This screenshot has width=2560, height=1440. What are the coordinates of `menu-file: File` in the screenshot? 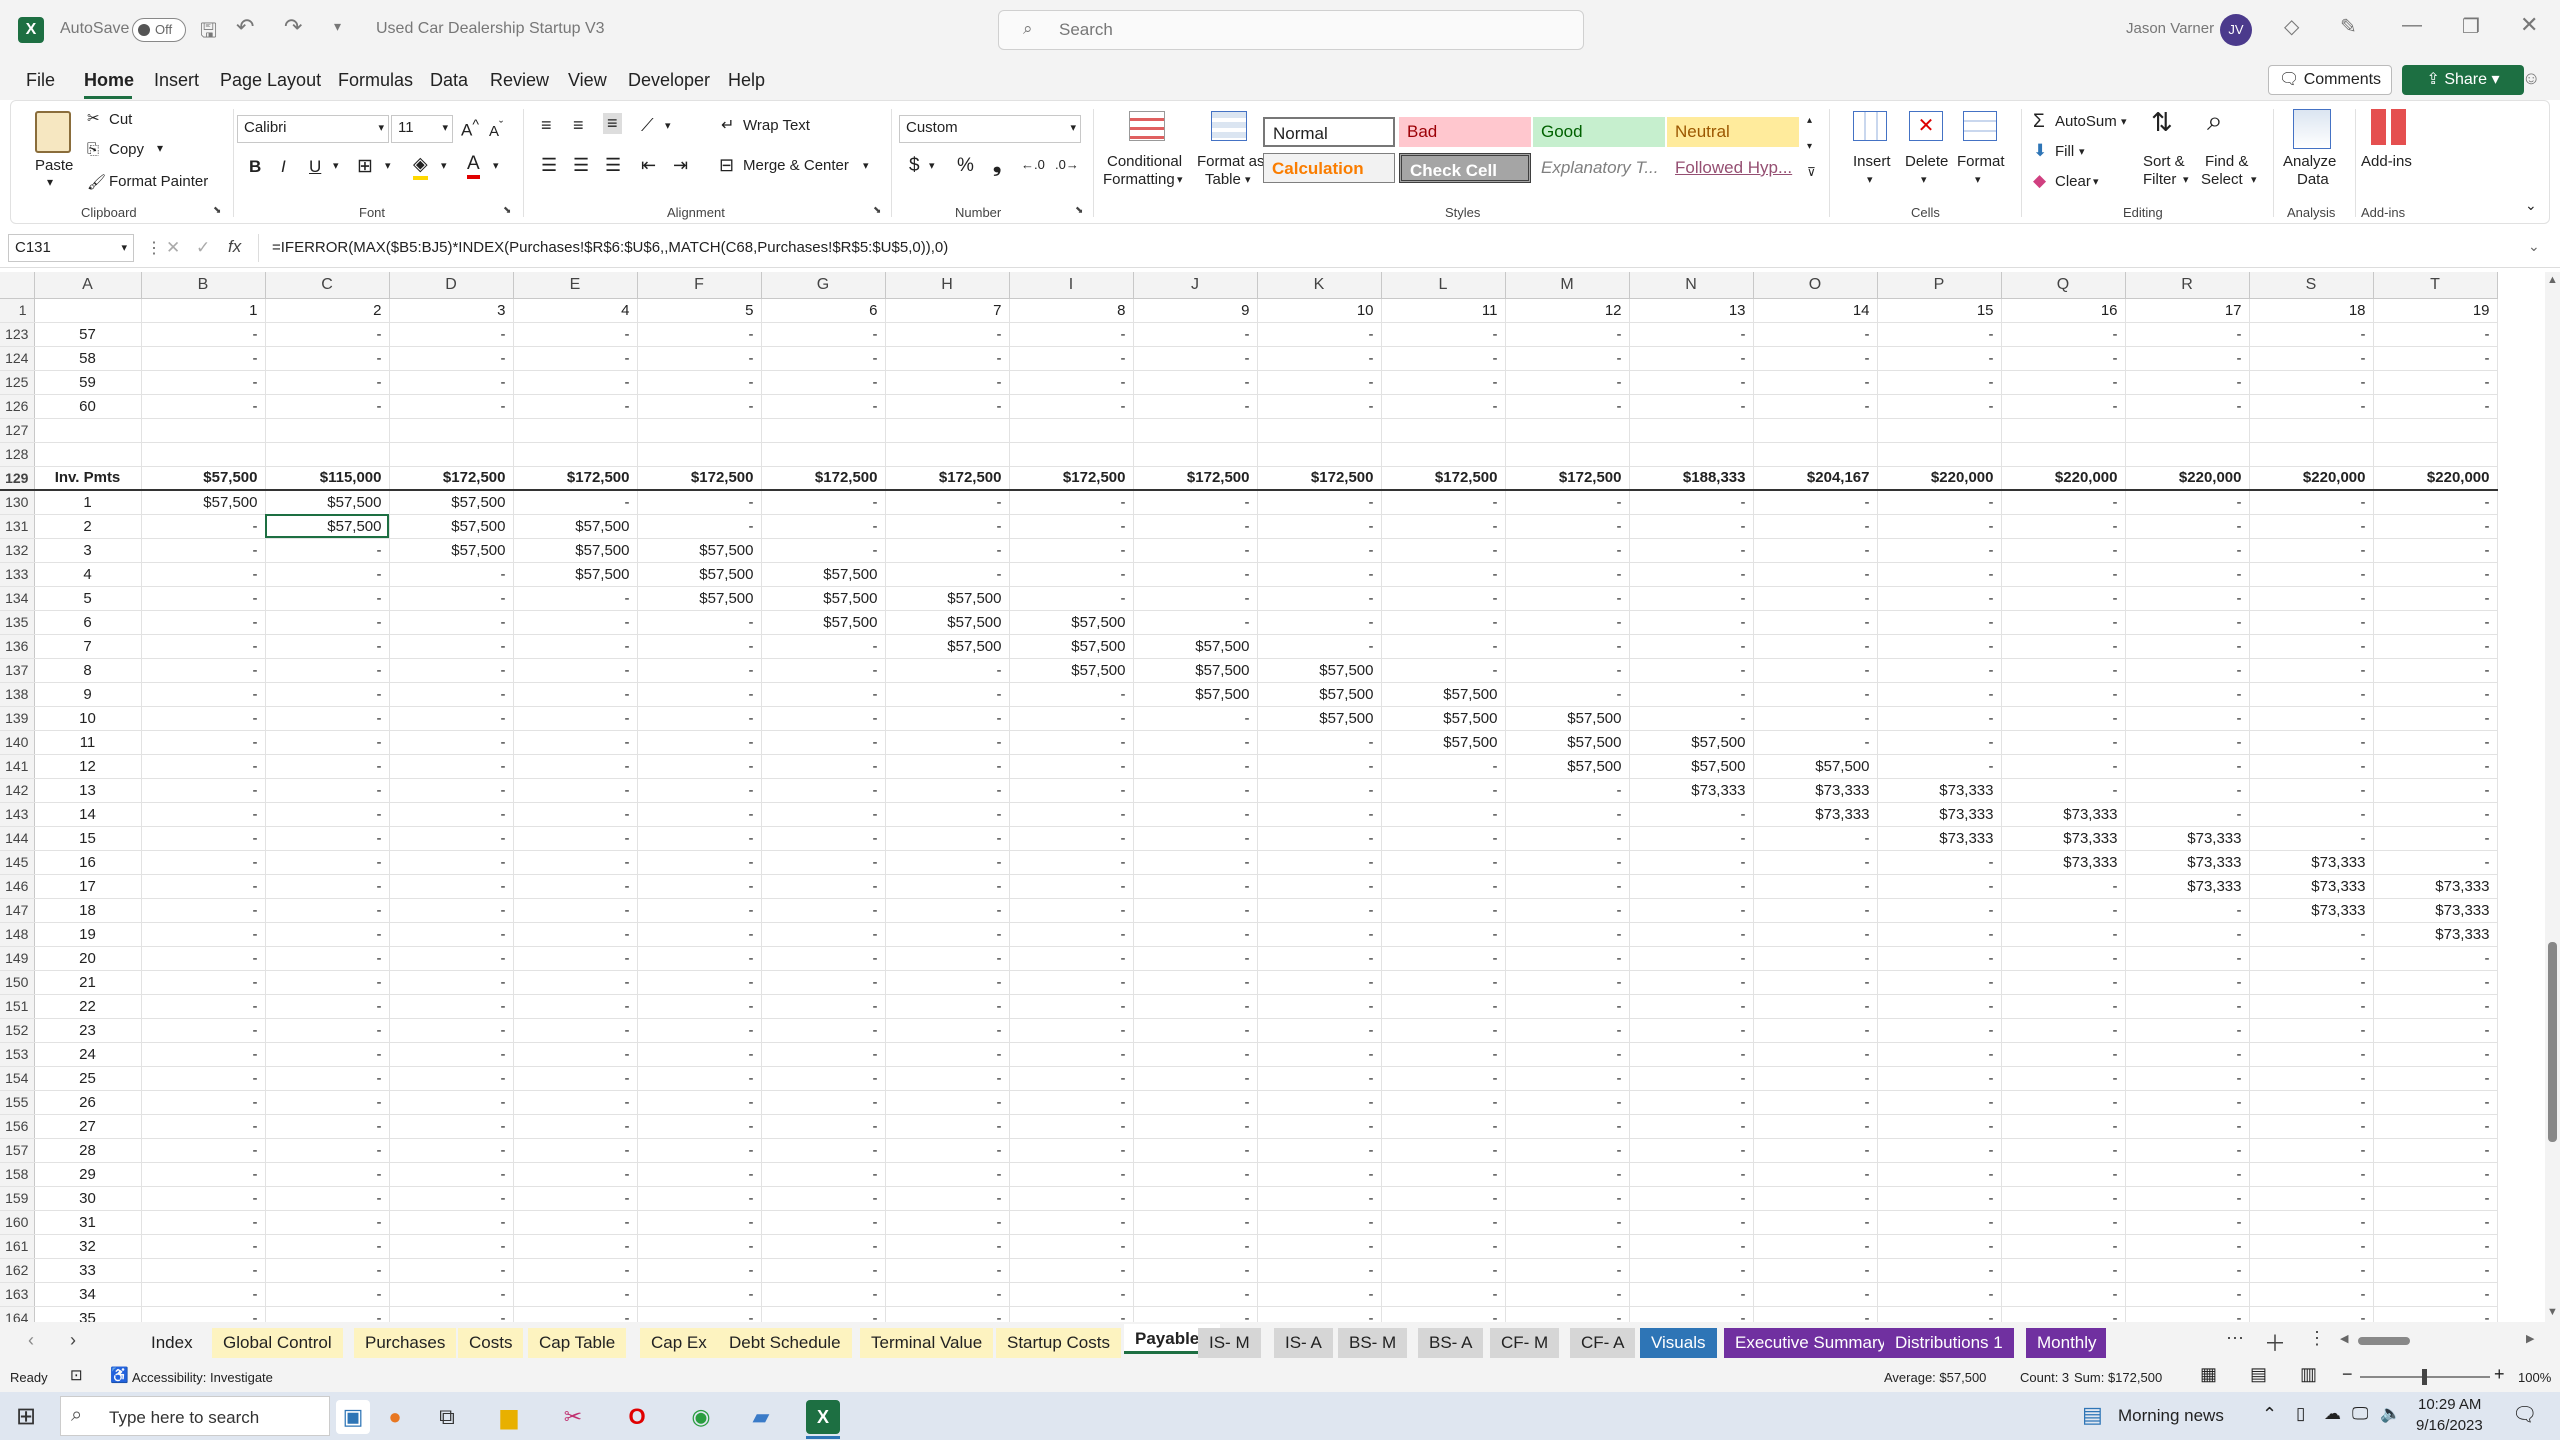 It's located at (40, 80).